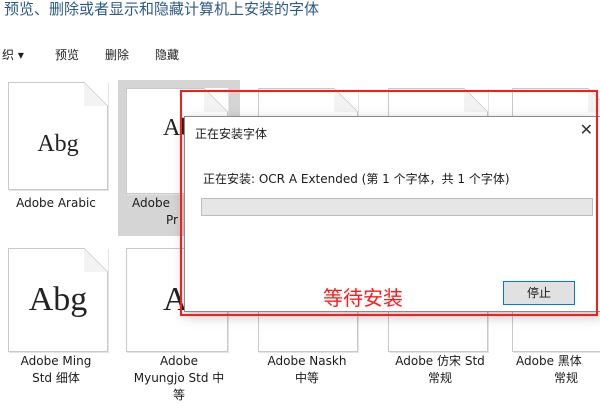 The image size is (600, 417). Describe the element at coordinates (231, 134) in the screenshot. I see `dialog-title: 正在安装字体` at that location.